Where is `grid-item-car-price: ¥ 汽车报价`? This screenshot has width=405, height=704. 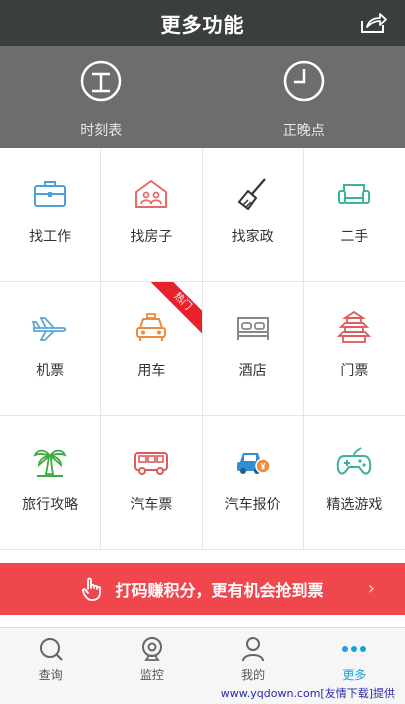 grid-item-car-price: ¥ 汽车报价 is located at coordinates (253, 483).